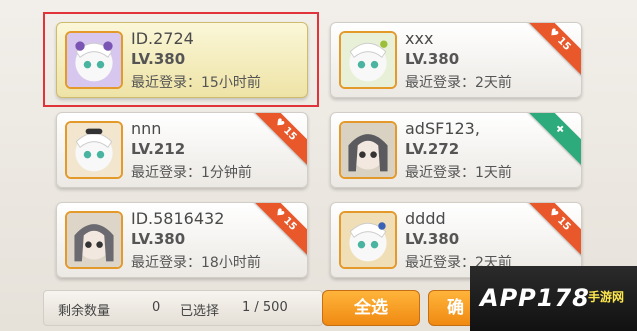 Image resolution: width=637 pixels, height=331 pixels. What do you see at coordinates (191, 173) in the screenshot?
I see `last-login: 最近登录：1分钟前` at bounding box center [191, 173].